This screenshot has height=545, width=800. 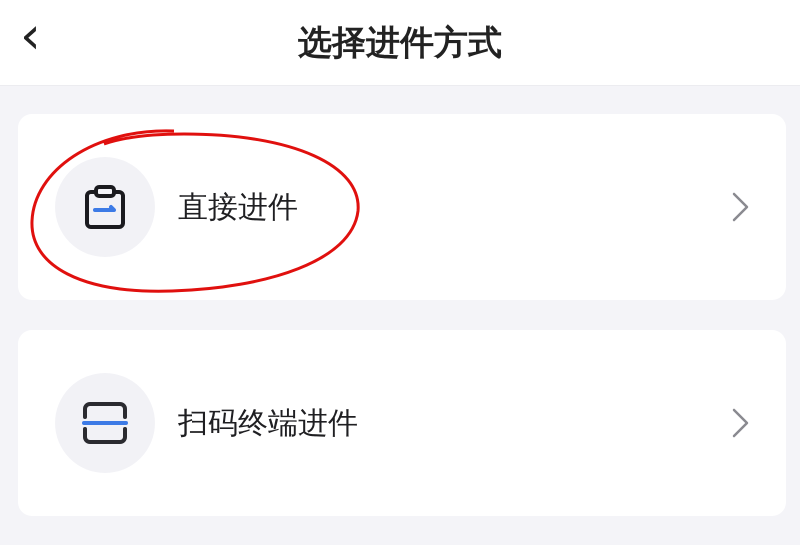 What do you see at coordinates (238, 207) in the screenshot?
I see `option-label: 直接进件` at bounding box center [238, 207].